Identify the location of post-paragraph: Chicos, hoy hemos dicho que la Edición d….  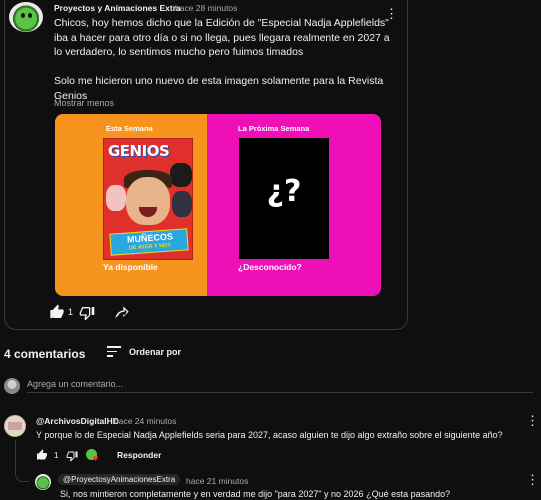
(222, 37).